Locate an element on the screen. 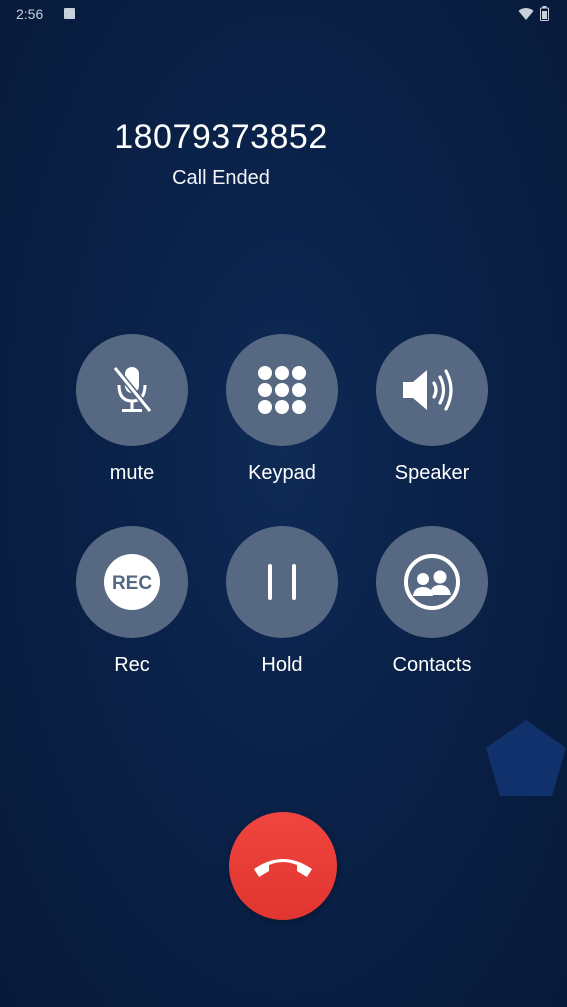 Image resolution: width=567 pixels, height=1007 pixels. keypad-button: Keypad is located at coordinates (282, 409).